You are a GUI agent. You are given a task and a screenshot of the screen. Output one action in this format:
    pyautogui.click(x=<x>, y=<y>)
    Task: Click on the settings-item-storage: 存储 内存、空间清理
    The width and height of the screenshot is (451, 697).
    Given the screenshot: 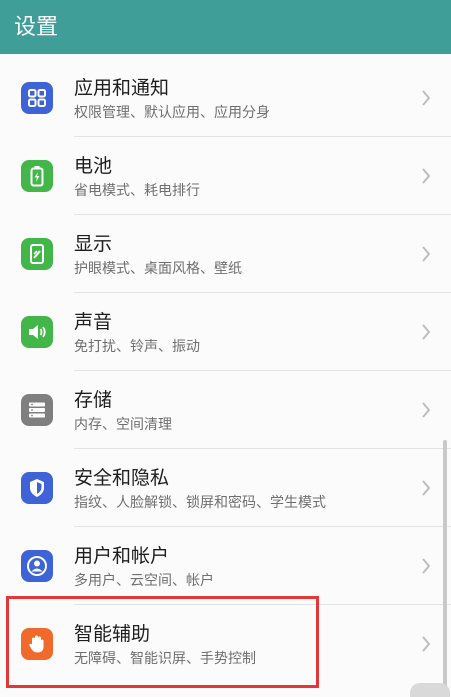 What is the action you would take?
    pyautogui.click(x=225, y=409)
    